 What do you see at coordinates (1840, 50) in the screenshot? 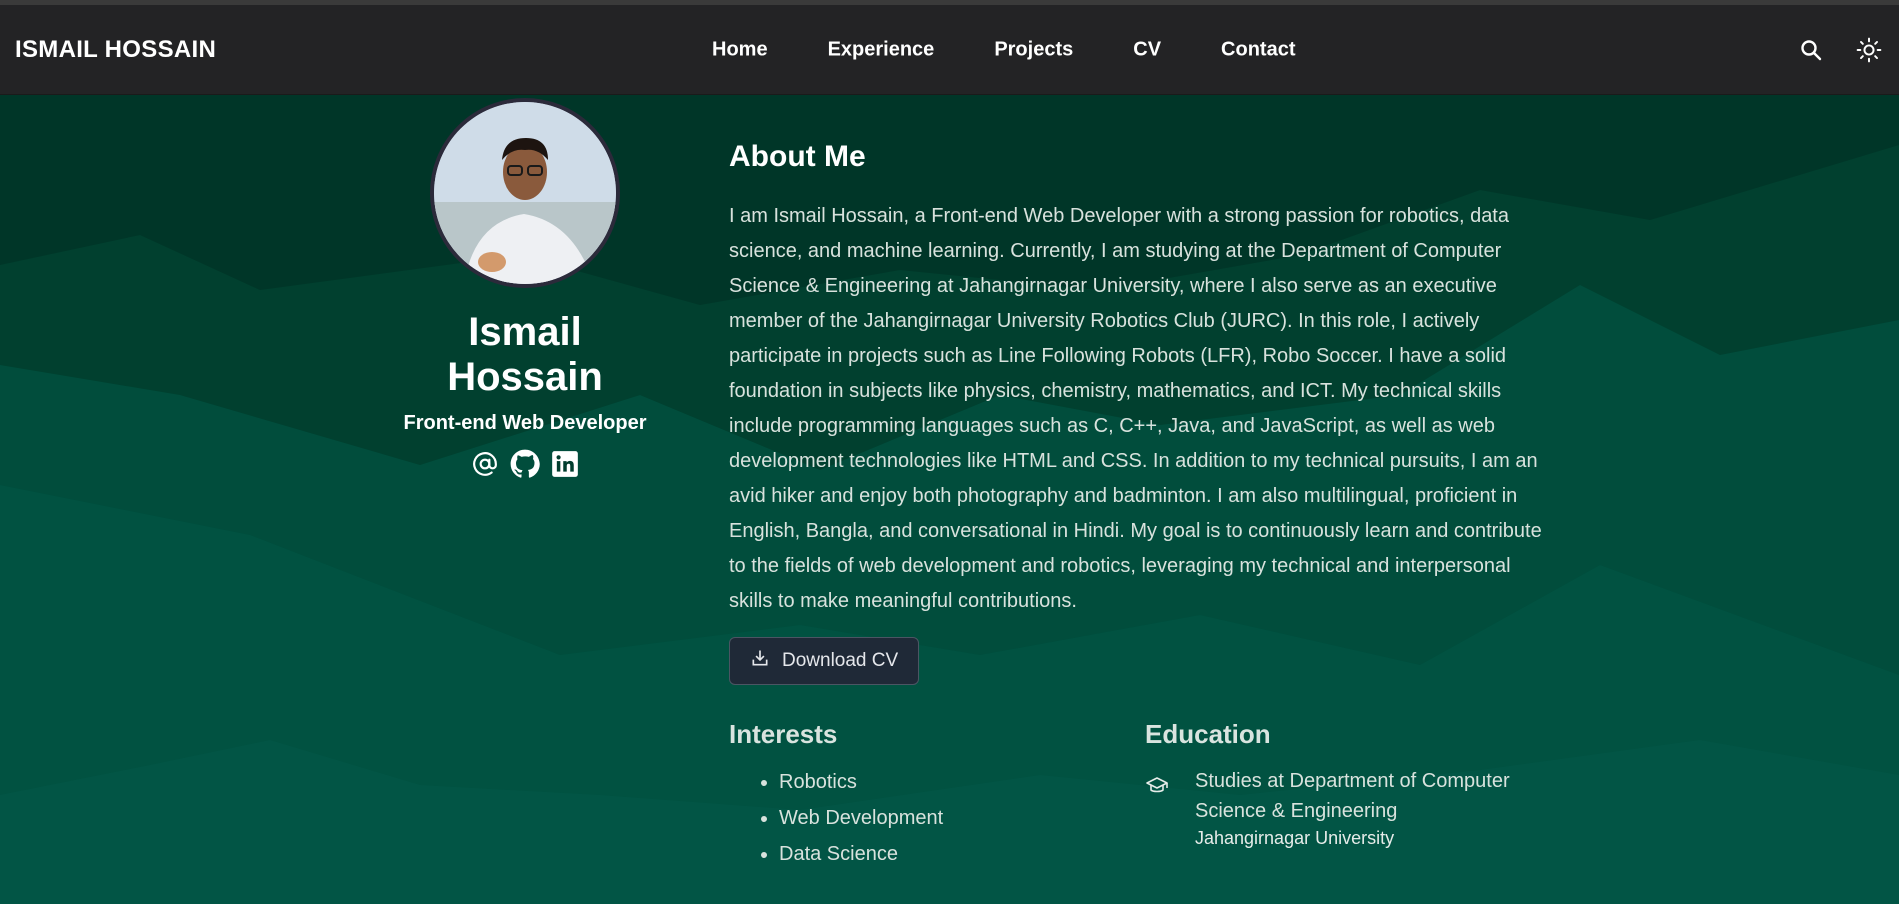
I see `nav-actions` at bounding box center [1840, 50].